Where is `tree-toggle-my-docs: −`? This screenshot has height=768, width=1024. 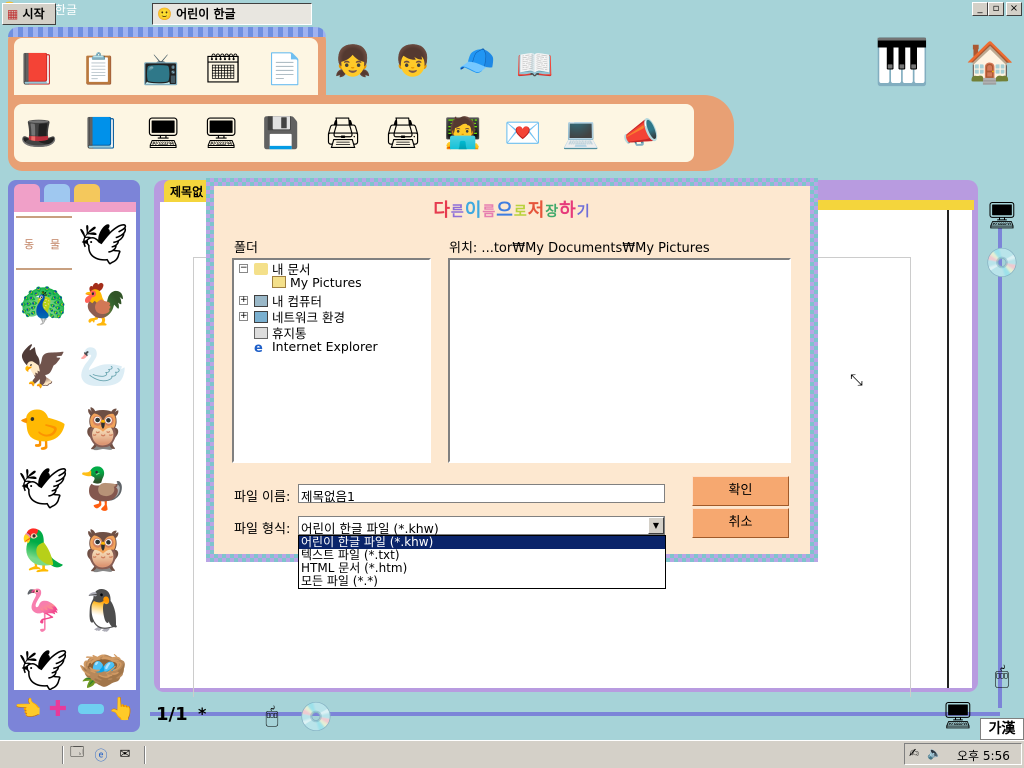 tree-toggle-my-docs: − is located at coordinates (243, 268).